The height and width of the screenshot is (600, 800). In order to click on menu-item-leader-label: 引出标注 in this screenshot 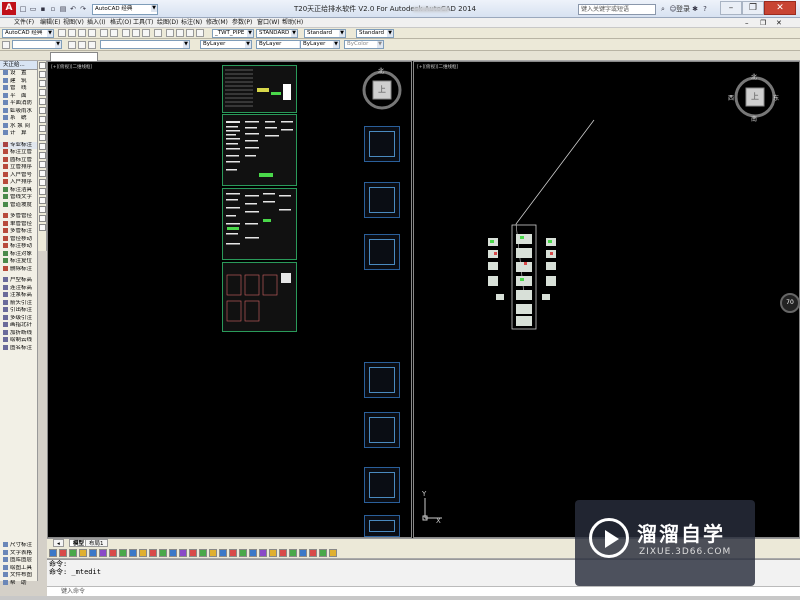, I will do `click(18, 311)`.